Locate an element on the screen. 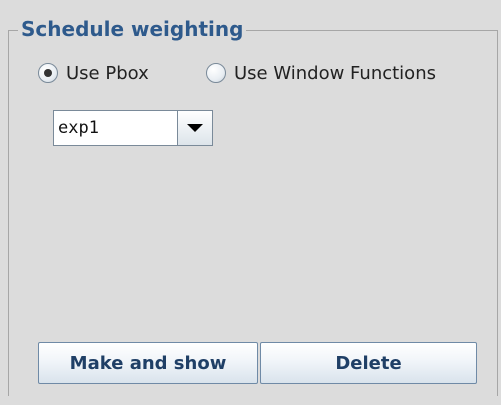 Image resolution: width=501 pixels, height=405 pixels. combo-dropdown-button is located at coordinates (195, 128).